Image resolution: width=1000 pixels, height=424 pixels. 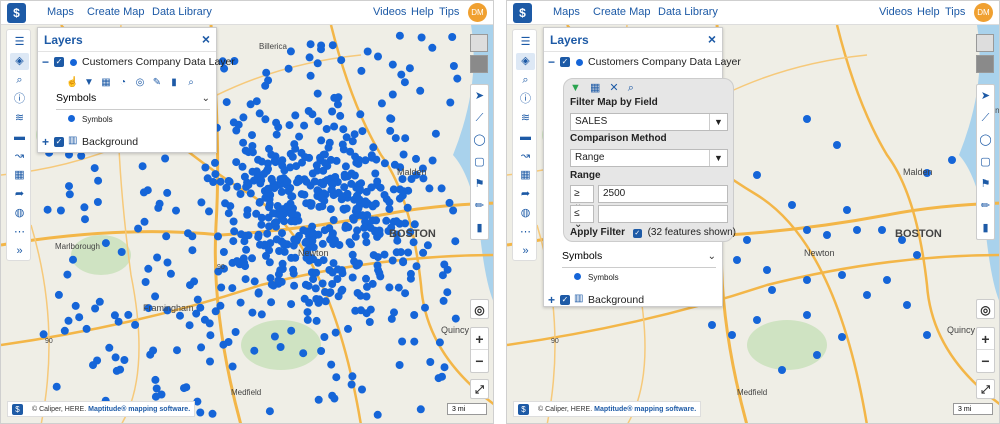 What do you see at coordinates (985, 339) in the screenshot?
I see `zoom-in-button: +` at bounding box center [985, 339].